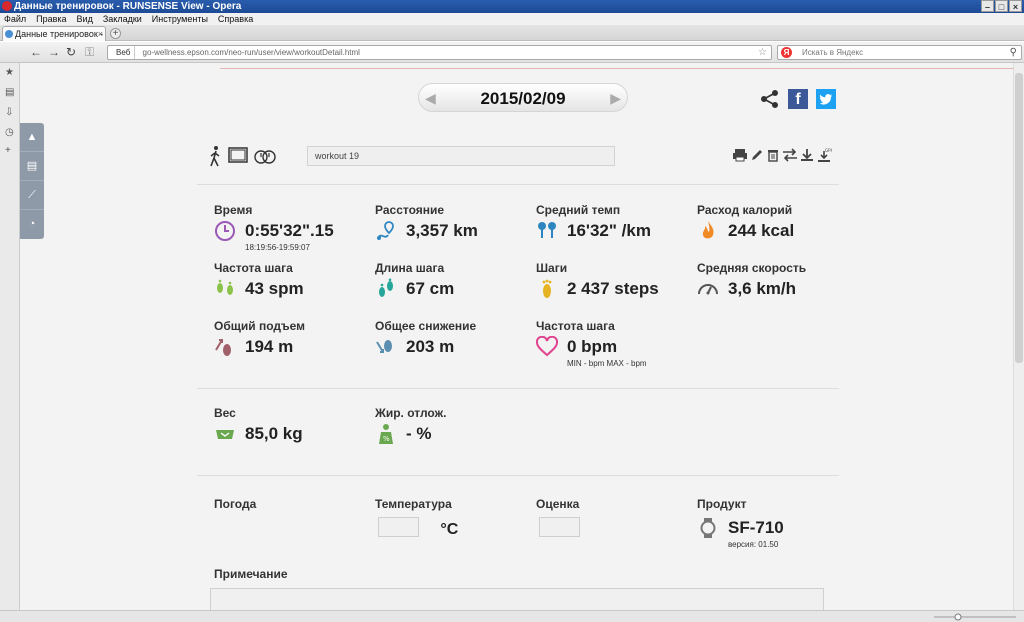 This screenshot has width=1024, height=622. I want to click on twitter-icon, so click(826, 99).